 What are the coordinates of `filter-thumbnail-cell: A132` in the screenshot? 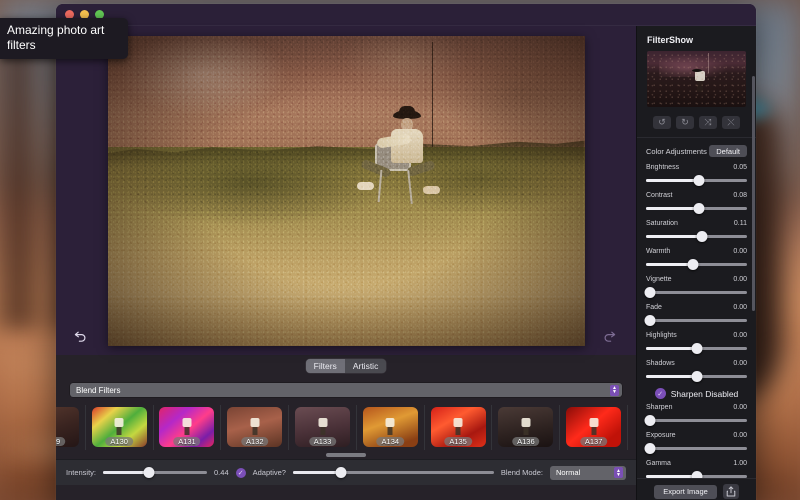 It's located at (255, 427).